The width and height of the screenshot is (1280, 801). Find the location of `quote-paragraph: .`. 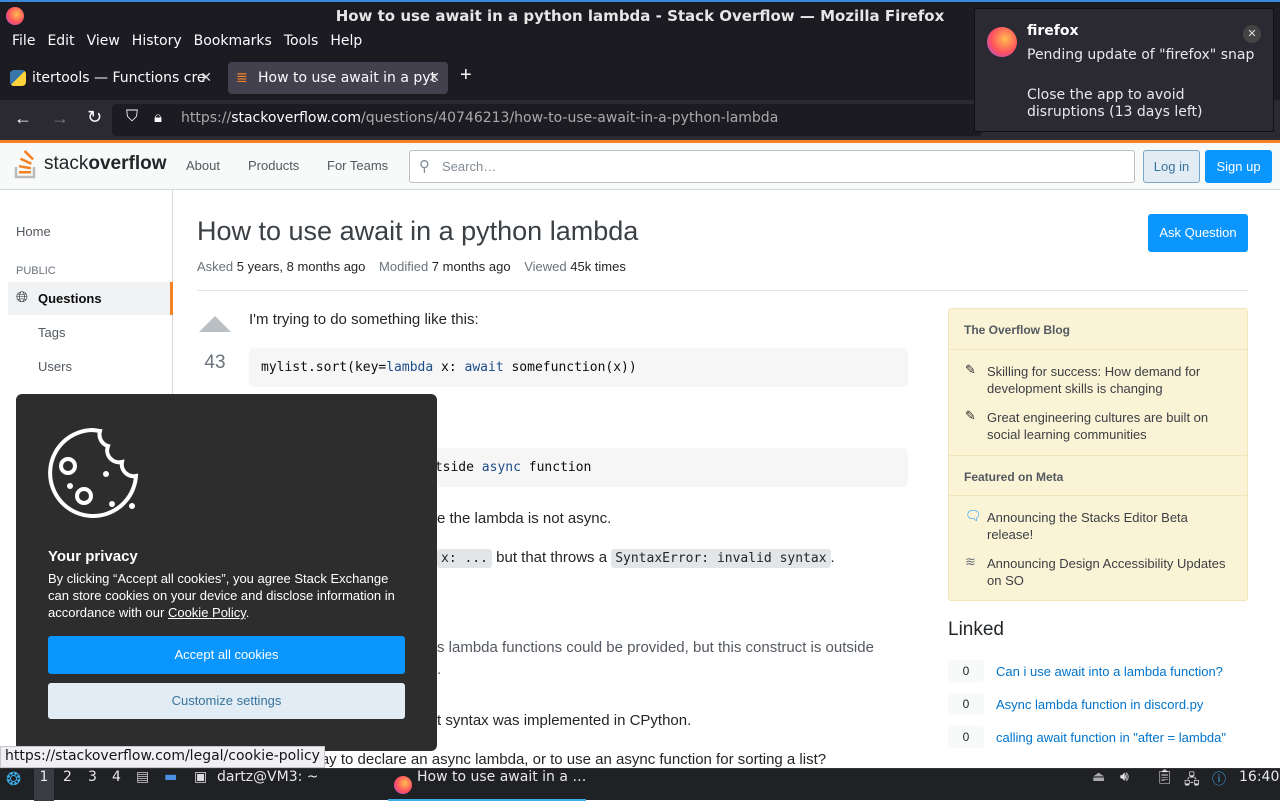

quote-paragraph: . is located at coordinates (439, 669).